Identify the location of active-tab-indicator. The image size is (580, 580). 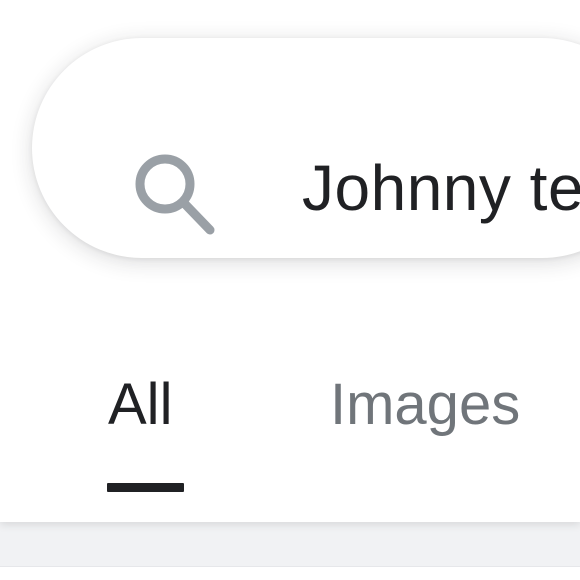
(145, 487).